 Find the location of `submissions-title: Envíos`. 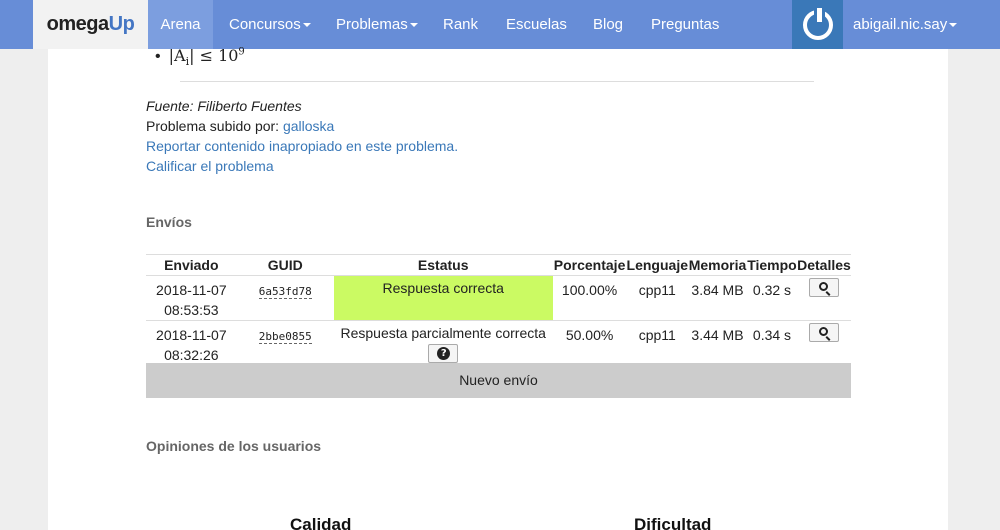

submissions-title: Envíos is located at coordinates (169, 222).